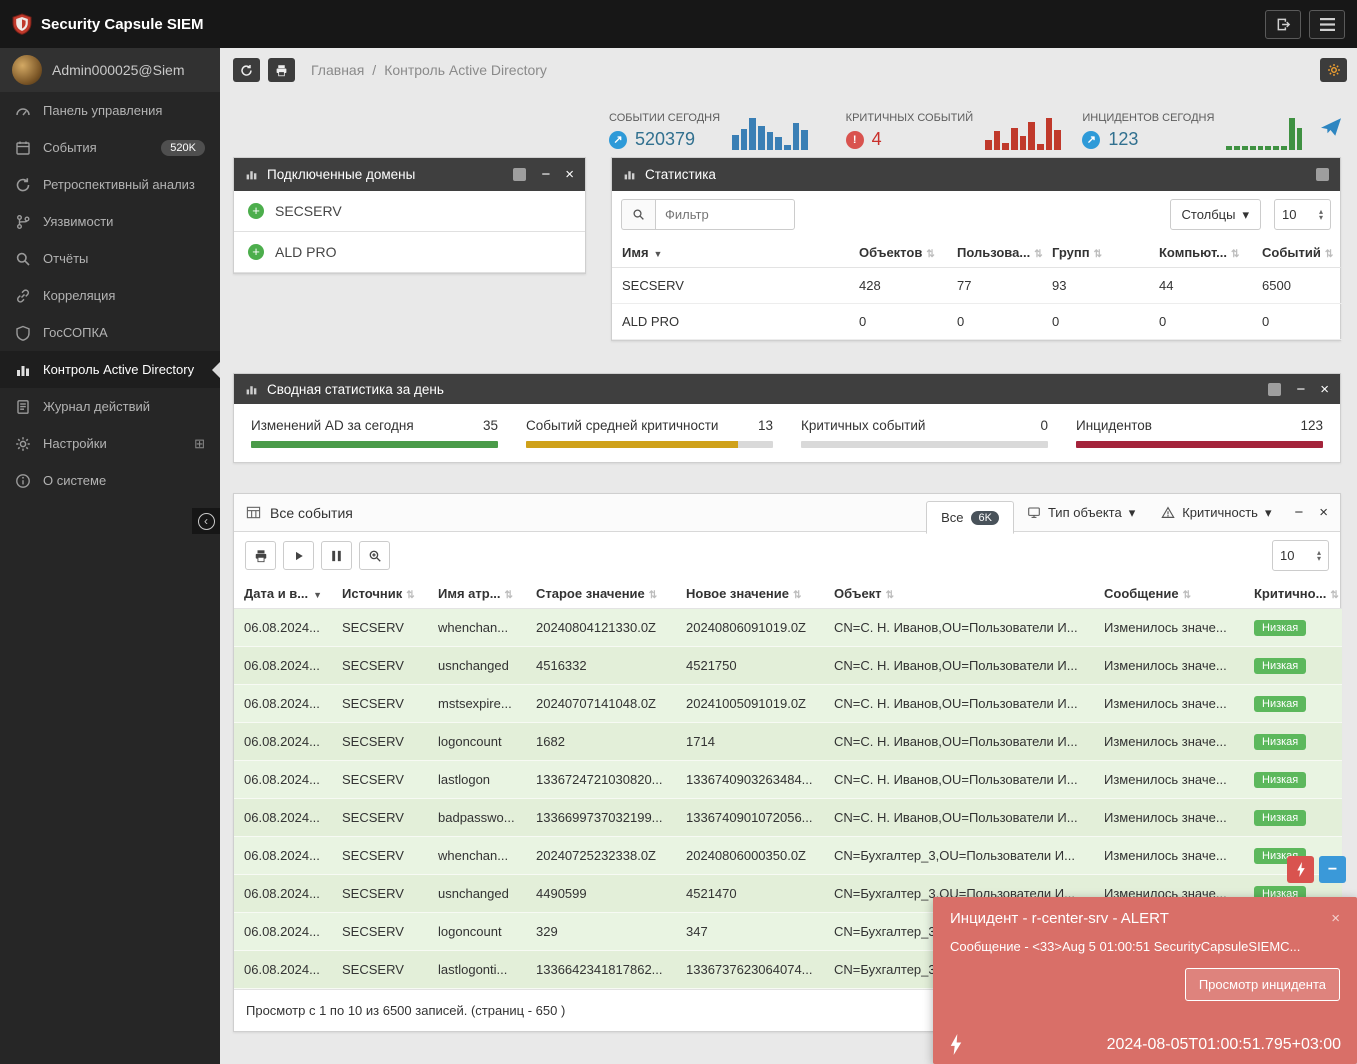  Describe the element at coordinates (110, 184) in the screenshot. I see `sidebar-item-retrospective: Ретроспективный анализ` at that location.